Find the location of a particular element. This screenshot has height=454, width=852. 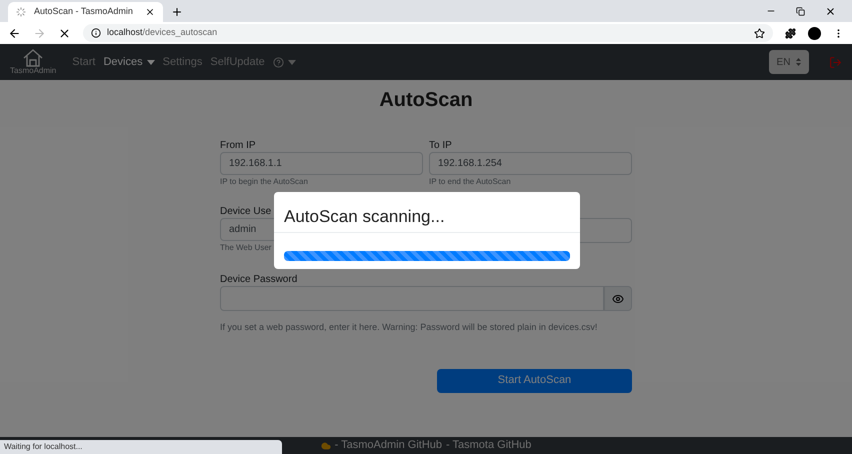

address-bar: localhost/devices_autoscan is located at coordinates (428, 33).